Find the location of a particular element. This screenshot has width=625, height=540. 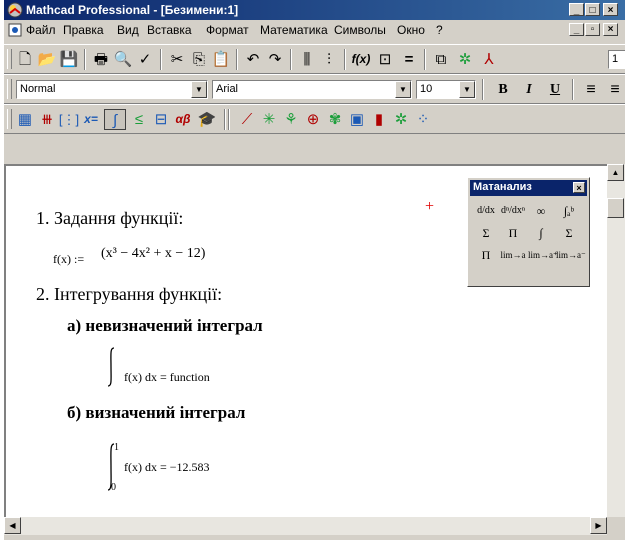

document-icon is located at coordinates (15, 30).